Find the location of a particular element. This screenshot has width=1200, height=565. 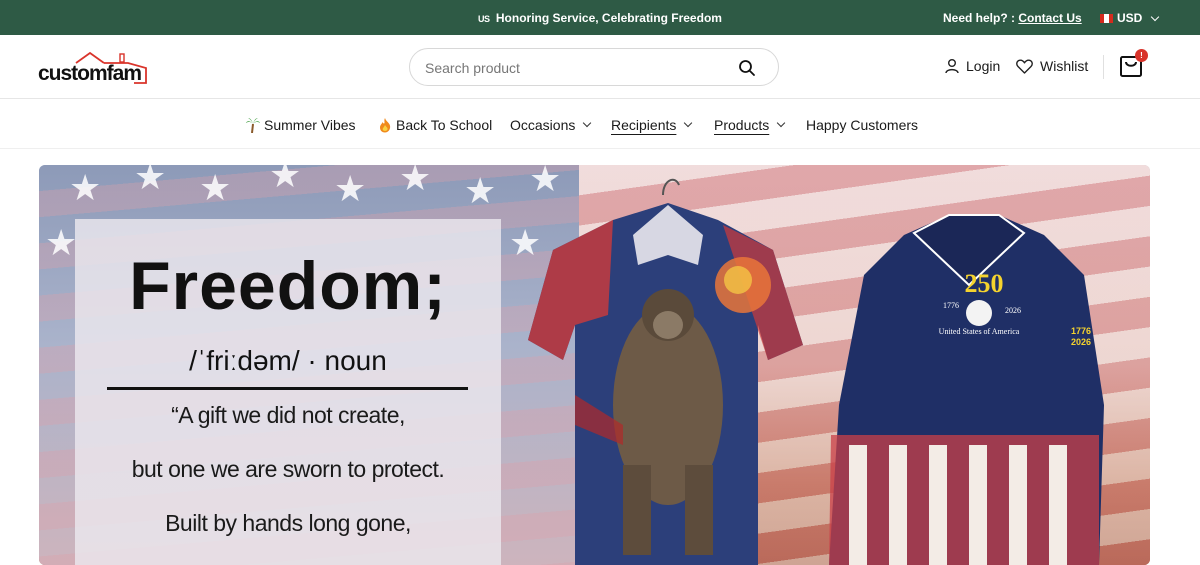

logo: customfam is located at coordinates (93, 68).